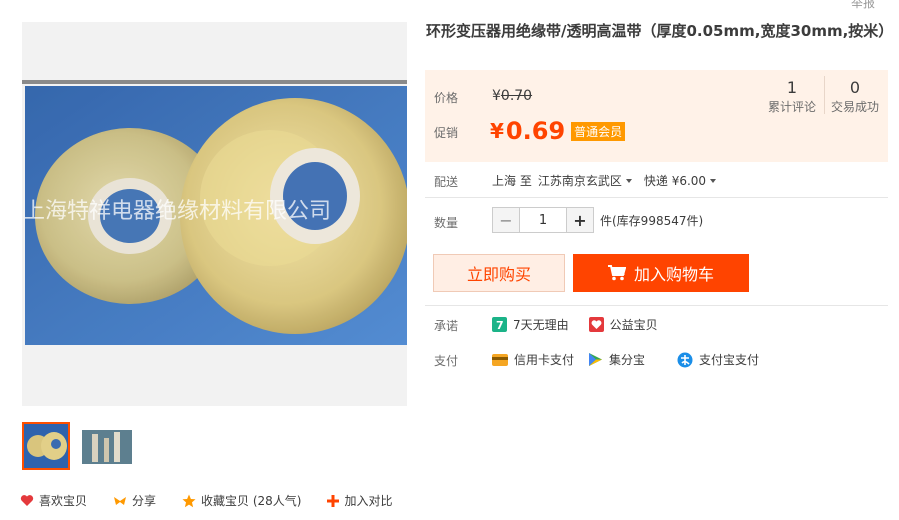 The image size is (899, 520). I want to click on payment-jifenbao-label: 集分宝, so click(627, 360).